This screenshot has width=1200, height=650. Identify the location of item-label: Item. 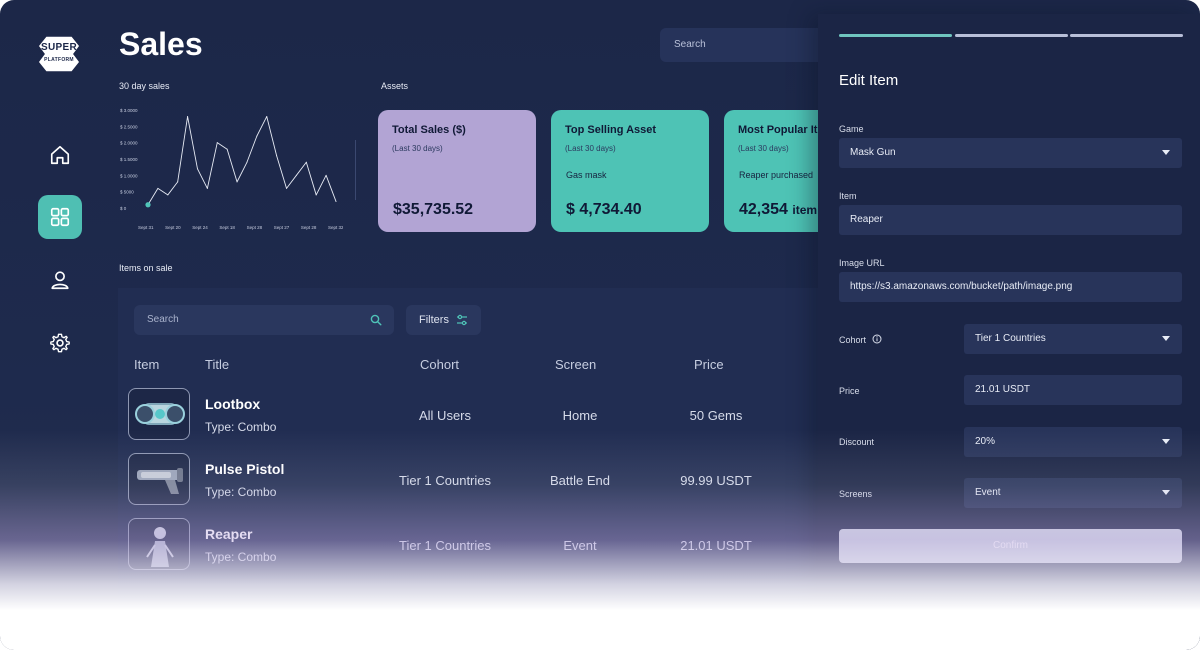
(848, 196).